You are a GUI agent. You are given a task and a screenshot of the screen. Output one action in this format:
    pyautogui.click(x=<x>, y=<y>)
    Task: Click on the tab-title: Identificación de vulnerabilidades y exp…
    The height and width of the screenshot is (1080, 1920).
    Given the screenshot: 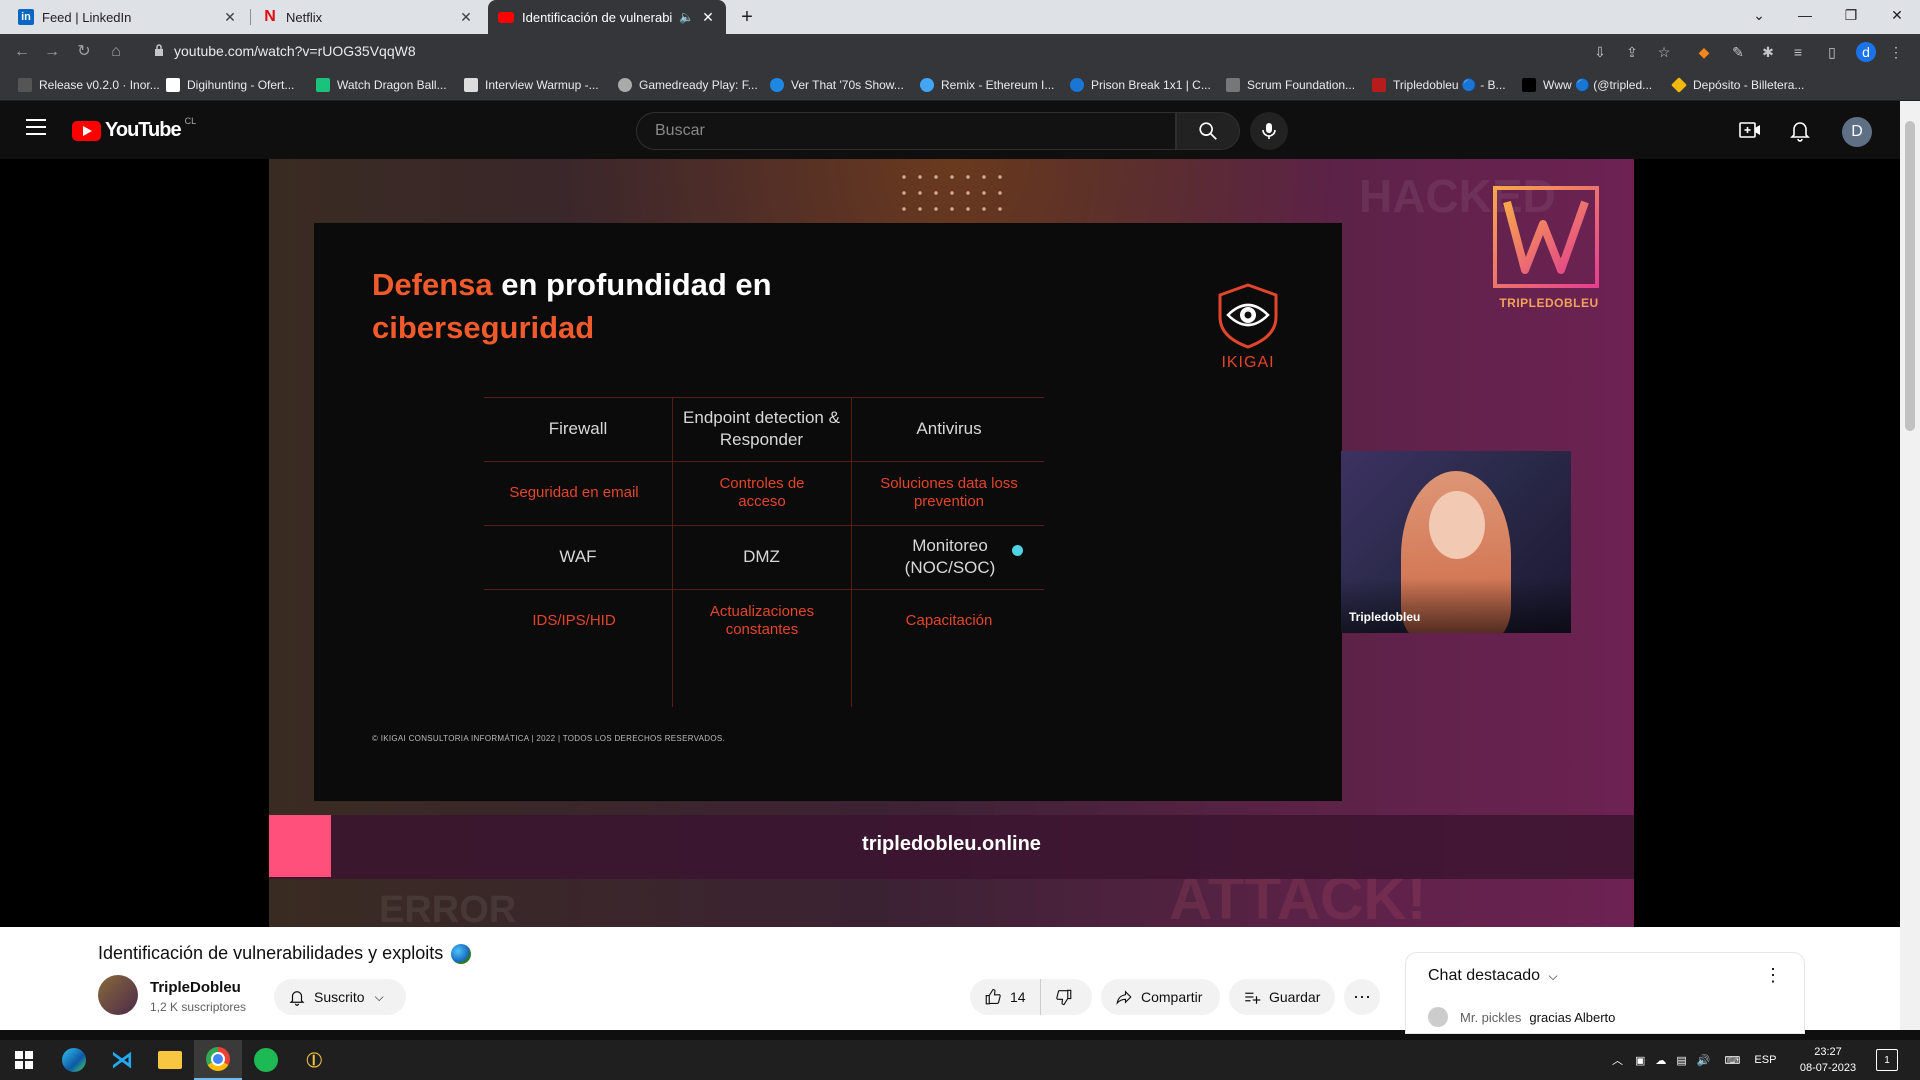 What is the action you would take?
    pyautogui.click(x=597, y=17)
    